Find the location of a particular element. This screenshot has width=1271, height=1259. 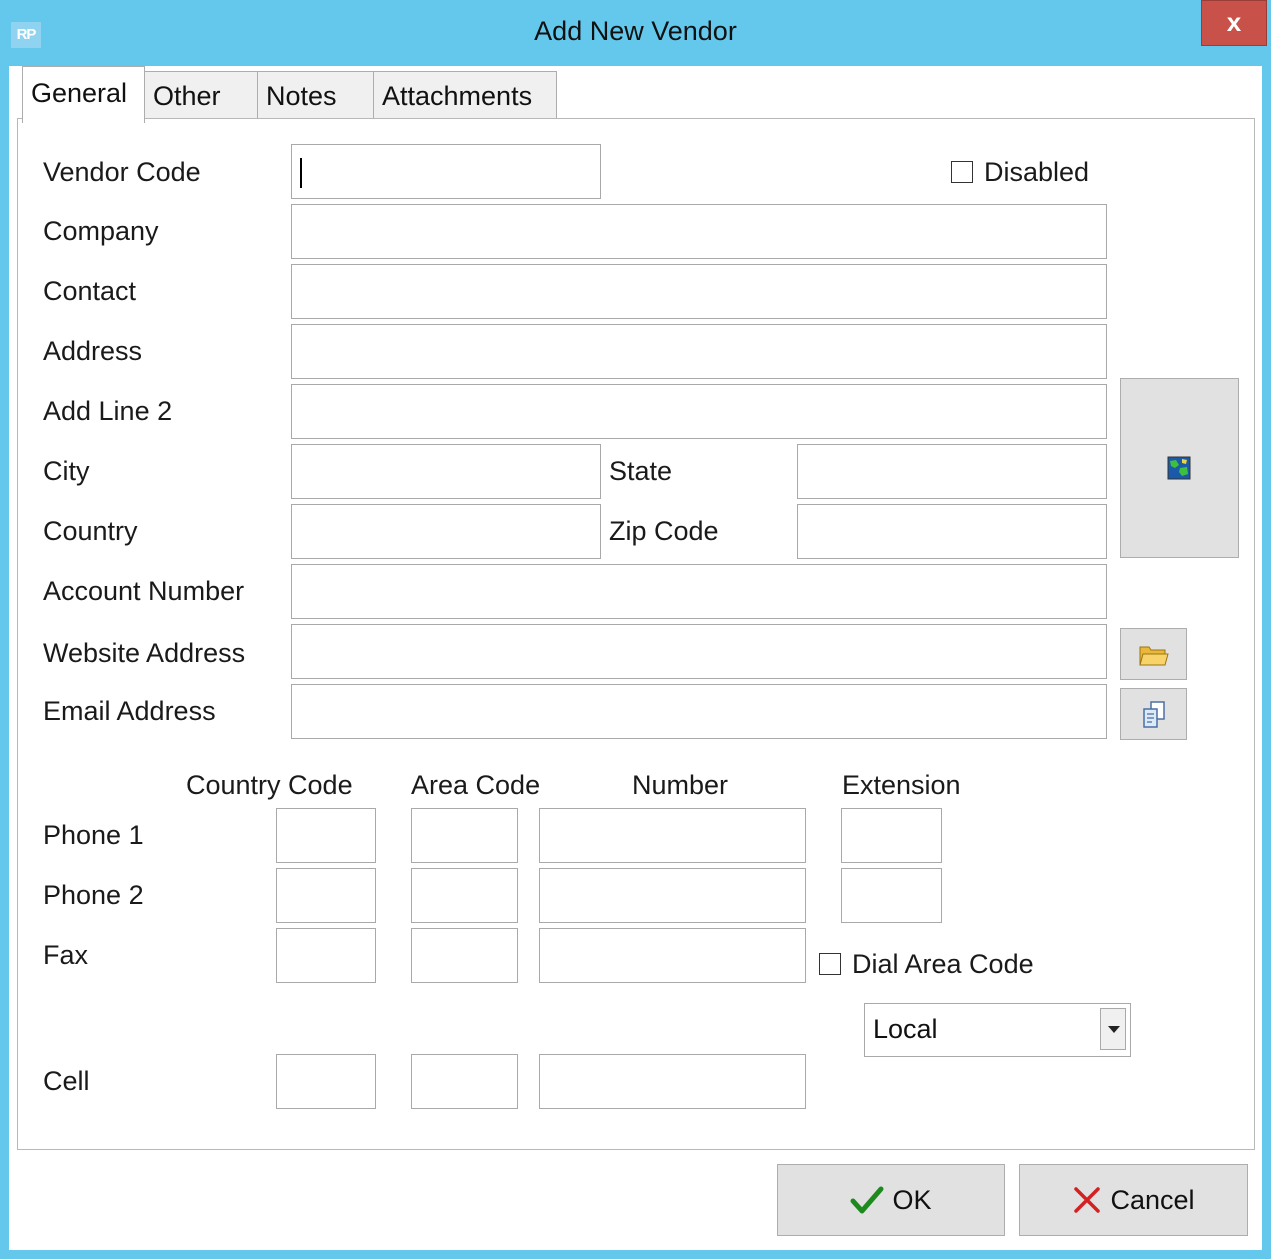

cancel-label: Cancel is located at coordinates (1152, 1199).